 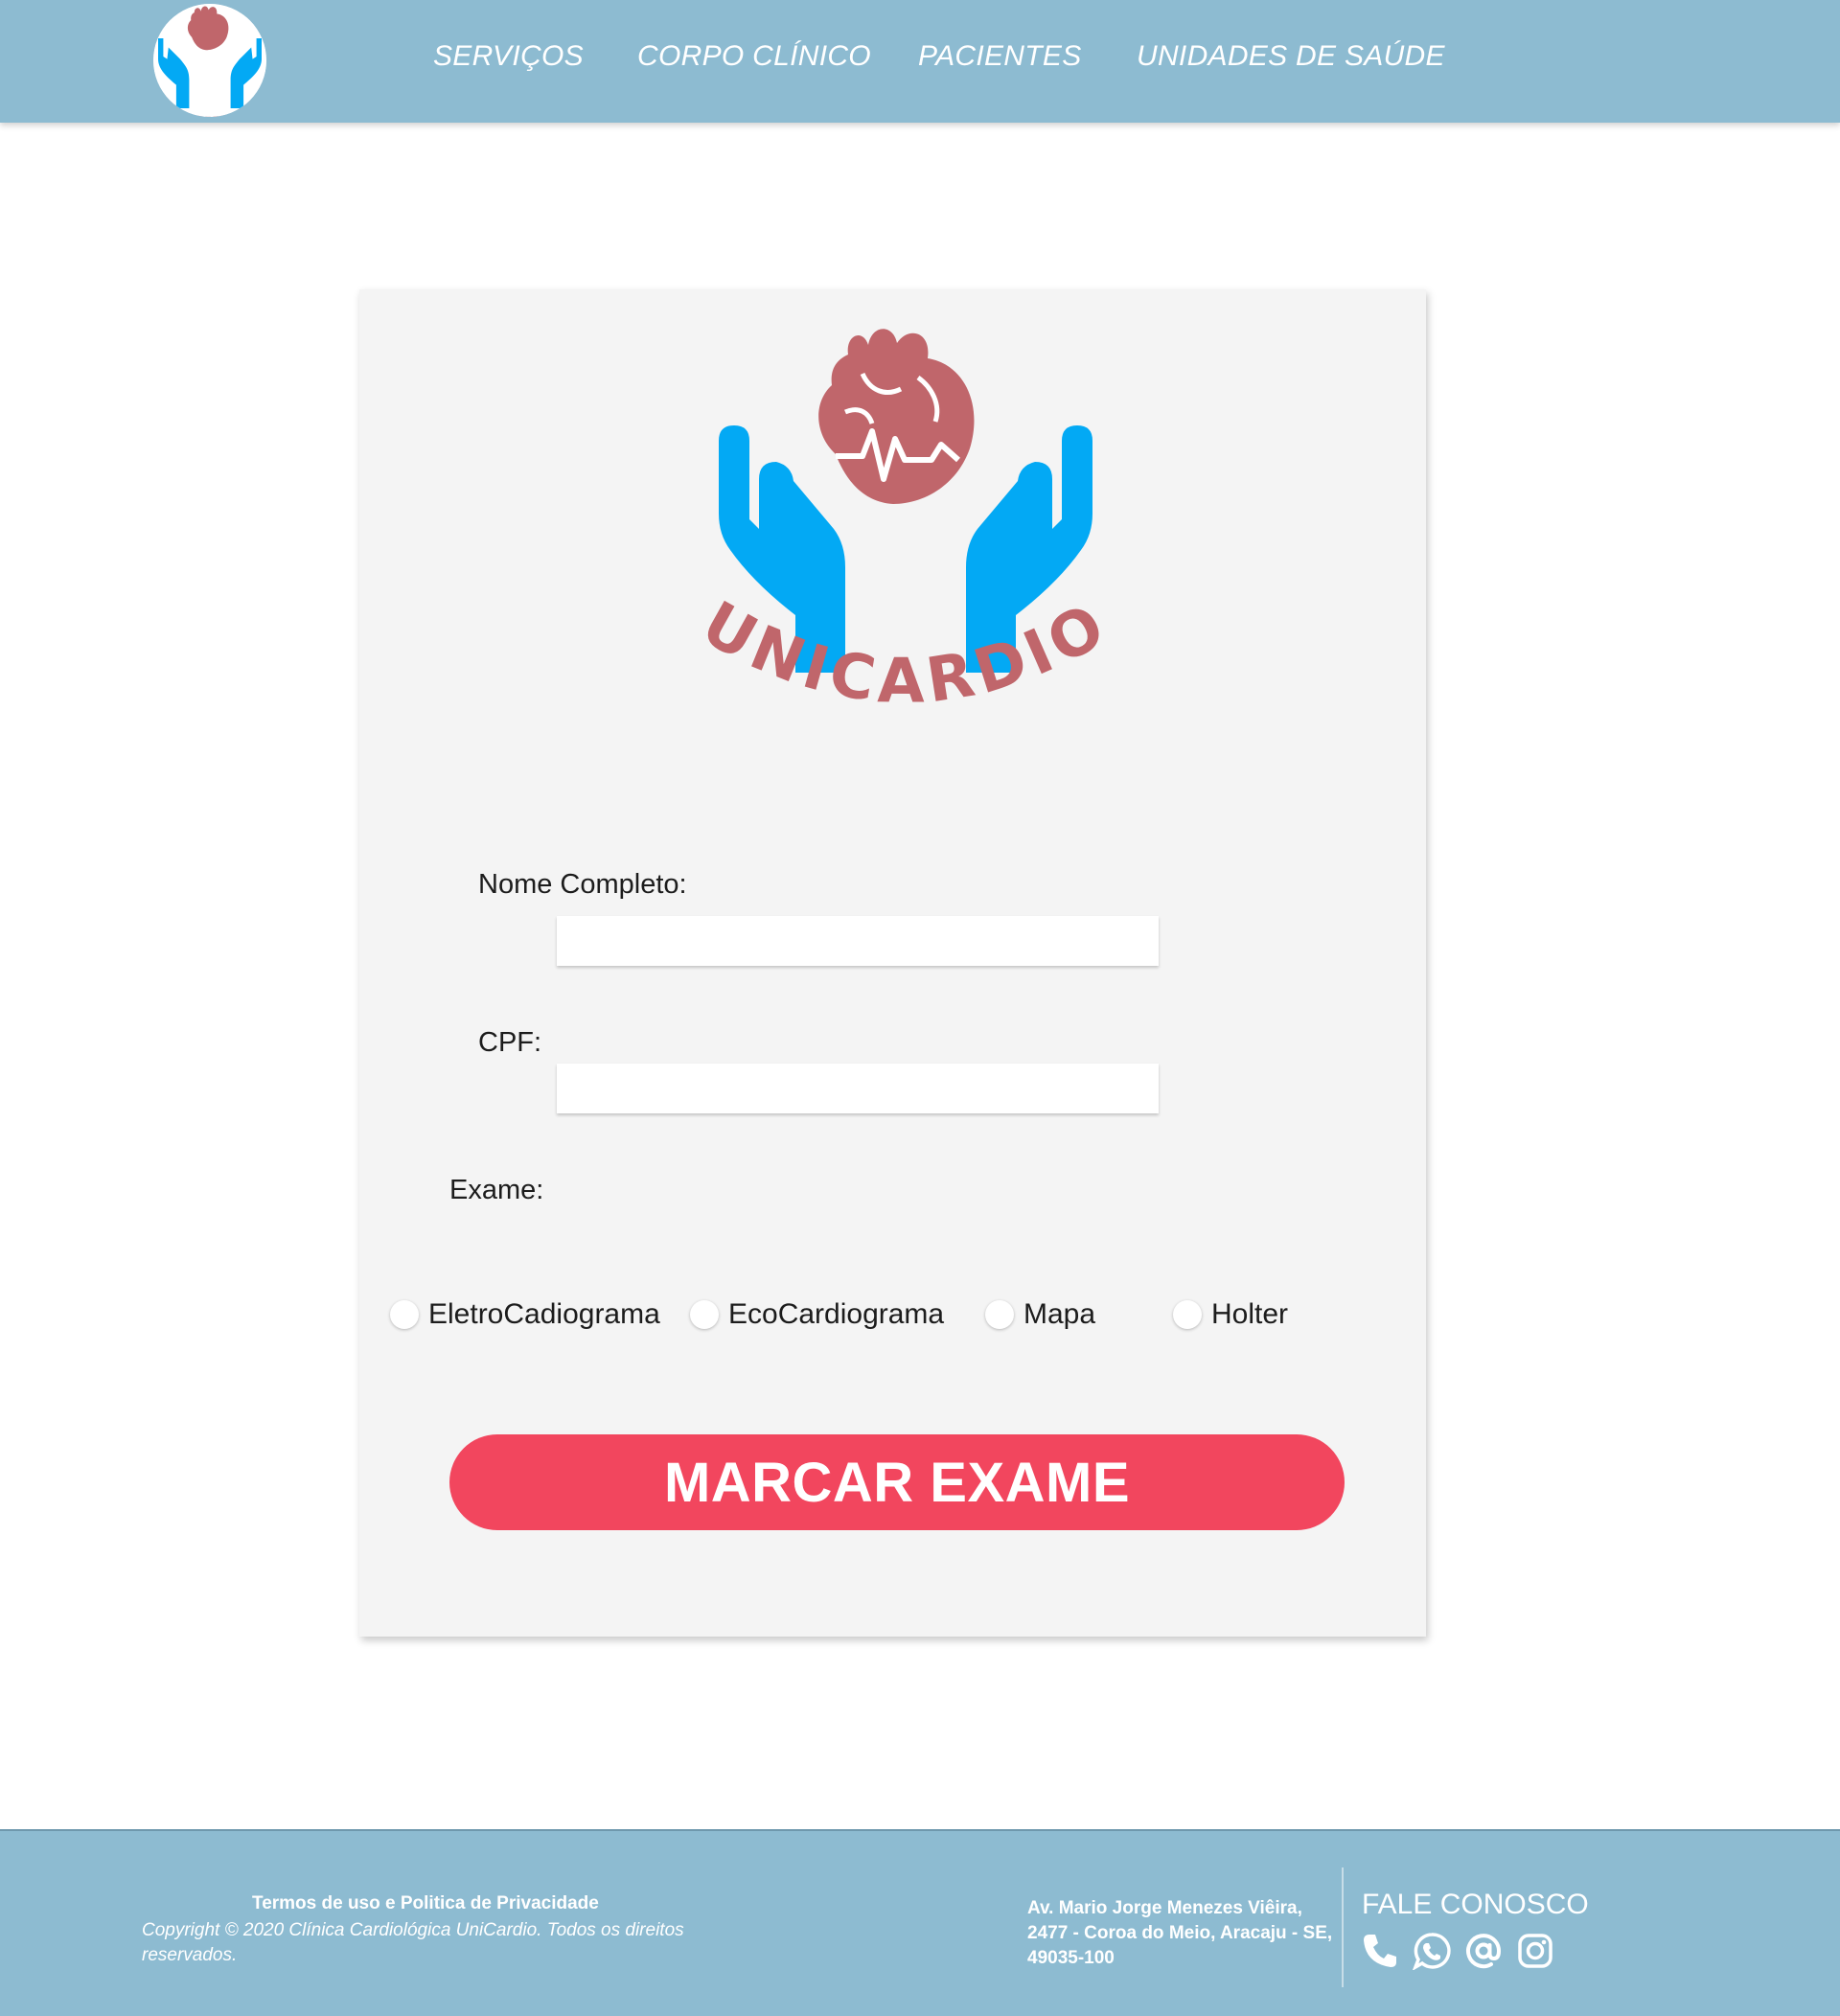 I want to click on marcar-exame-button: MARCAR EXAME, so click(x=897, y=1482).